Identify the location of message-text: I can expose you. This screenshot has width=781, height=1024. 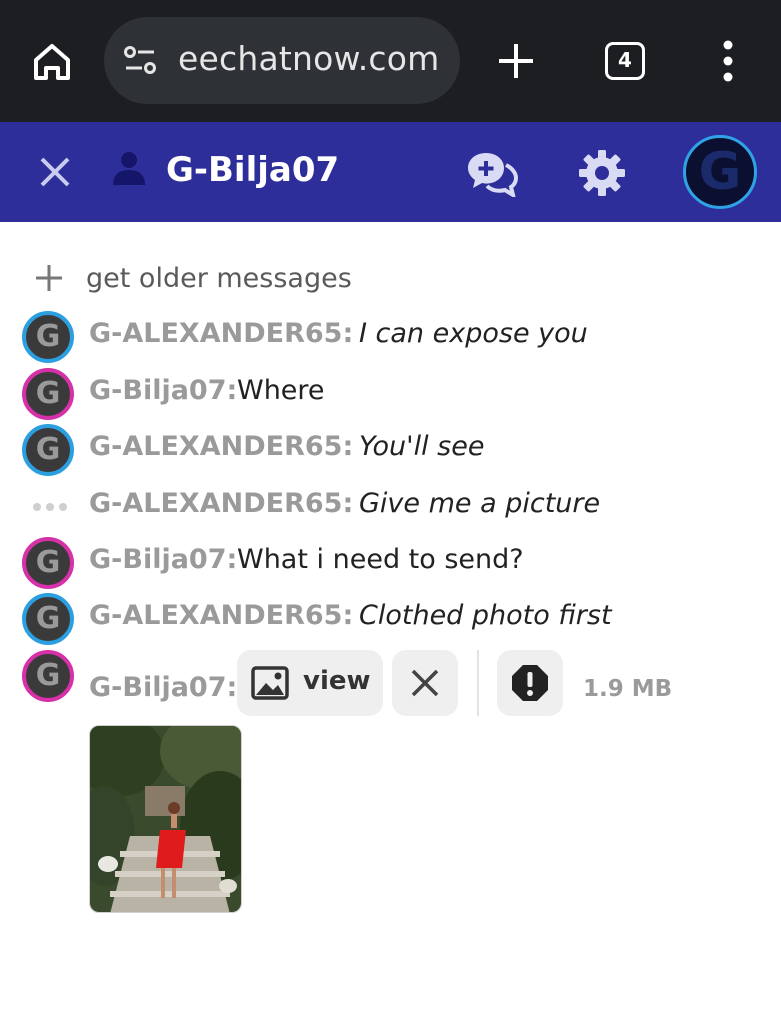
(473, 333).